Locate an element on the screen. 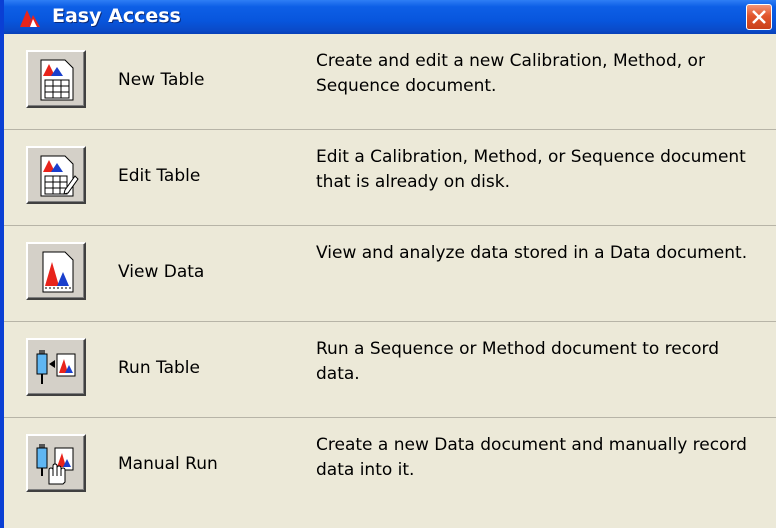  view-data-icon is located at coordinates (58, 272).